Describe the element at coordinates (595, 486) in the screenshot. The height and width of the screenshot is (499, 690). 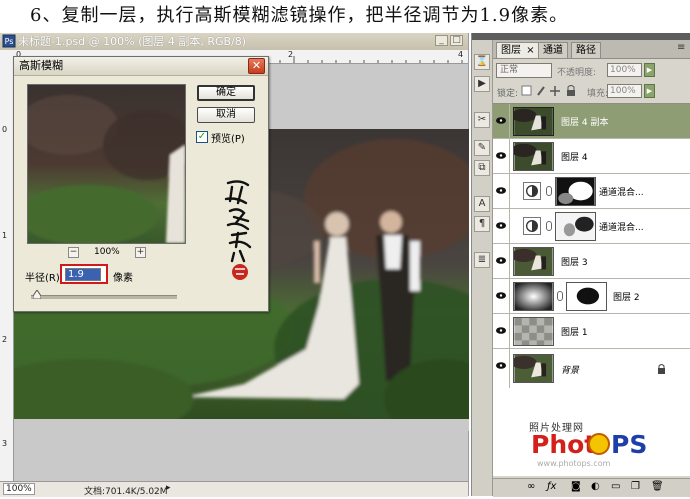
I see `adjustment-icon: ◐` at that location.